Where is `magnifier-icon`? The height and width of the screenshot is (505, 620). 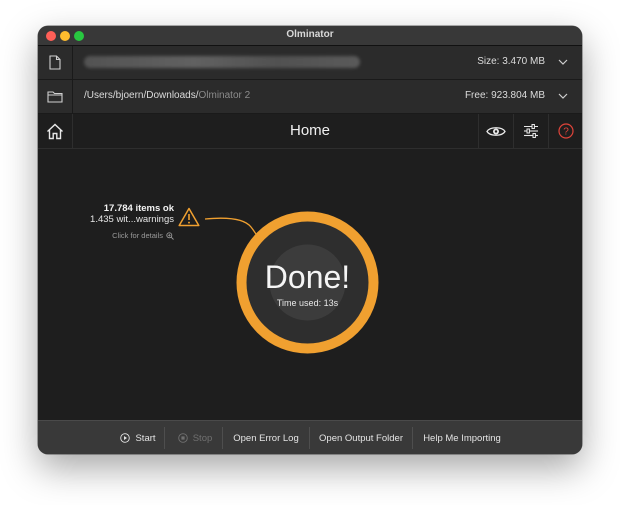
magnifier-icon is located at coordinates (170, 235).